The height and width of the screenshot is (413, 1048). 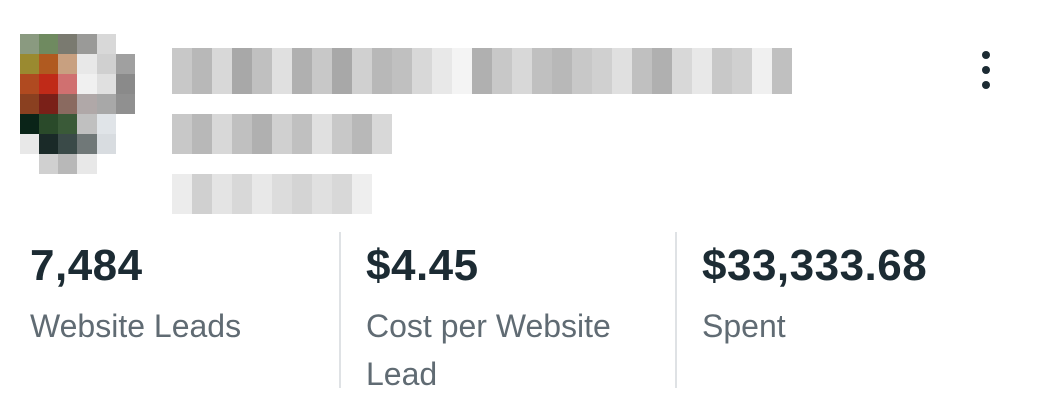 What do you see at coordinates (986, 55) in the screenshot?
I see `vertical-ellipsis-icon` at bounding box center [986, 55].